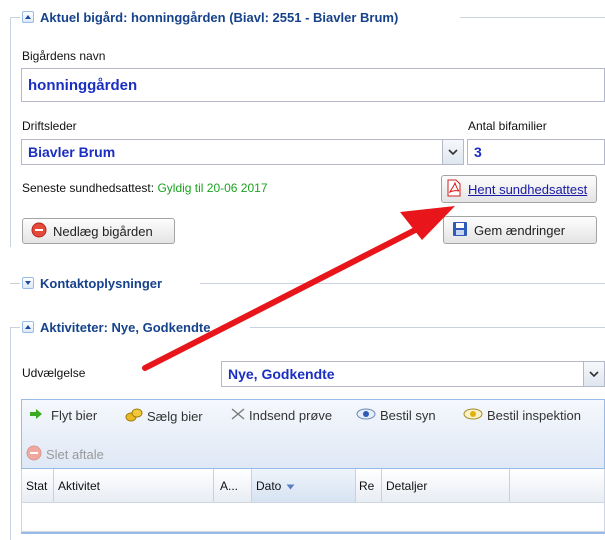  What do you see at coordinates (285, 296) in the screenshot?
I see `arrow-shaft` at bounding box center [285, 296].